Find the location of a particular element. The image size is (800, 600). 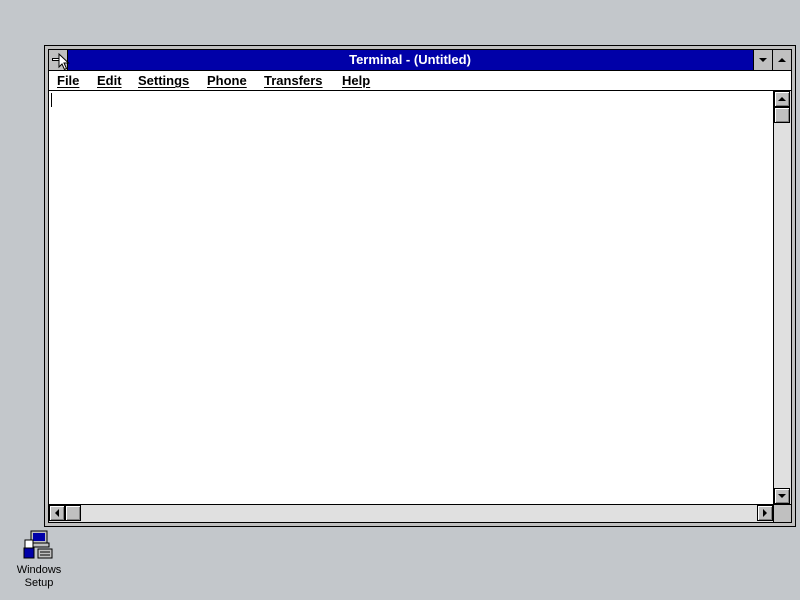

scrollbar-corner is located at coordinates (782, 513).